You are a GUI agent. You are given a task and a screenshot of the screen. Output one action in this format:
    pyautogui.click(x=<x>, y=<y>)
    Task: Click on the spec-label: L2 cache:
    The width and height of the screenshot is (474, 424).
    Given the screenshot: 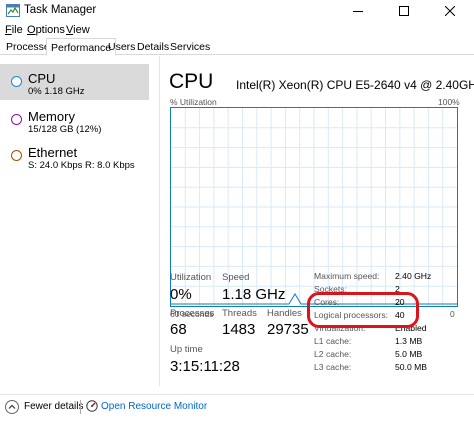 What is the action you would take?
    pyautogui.click(x=333, y=354)
    